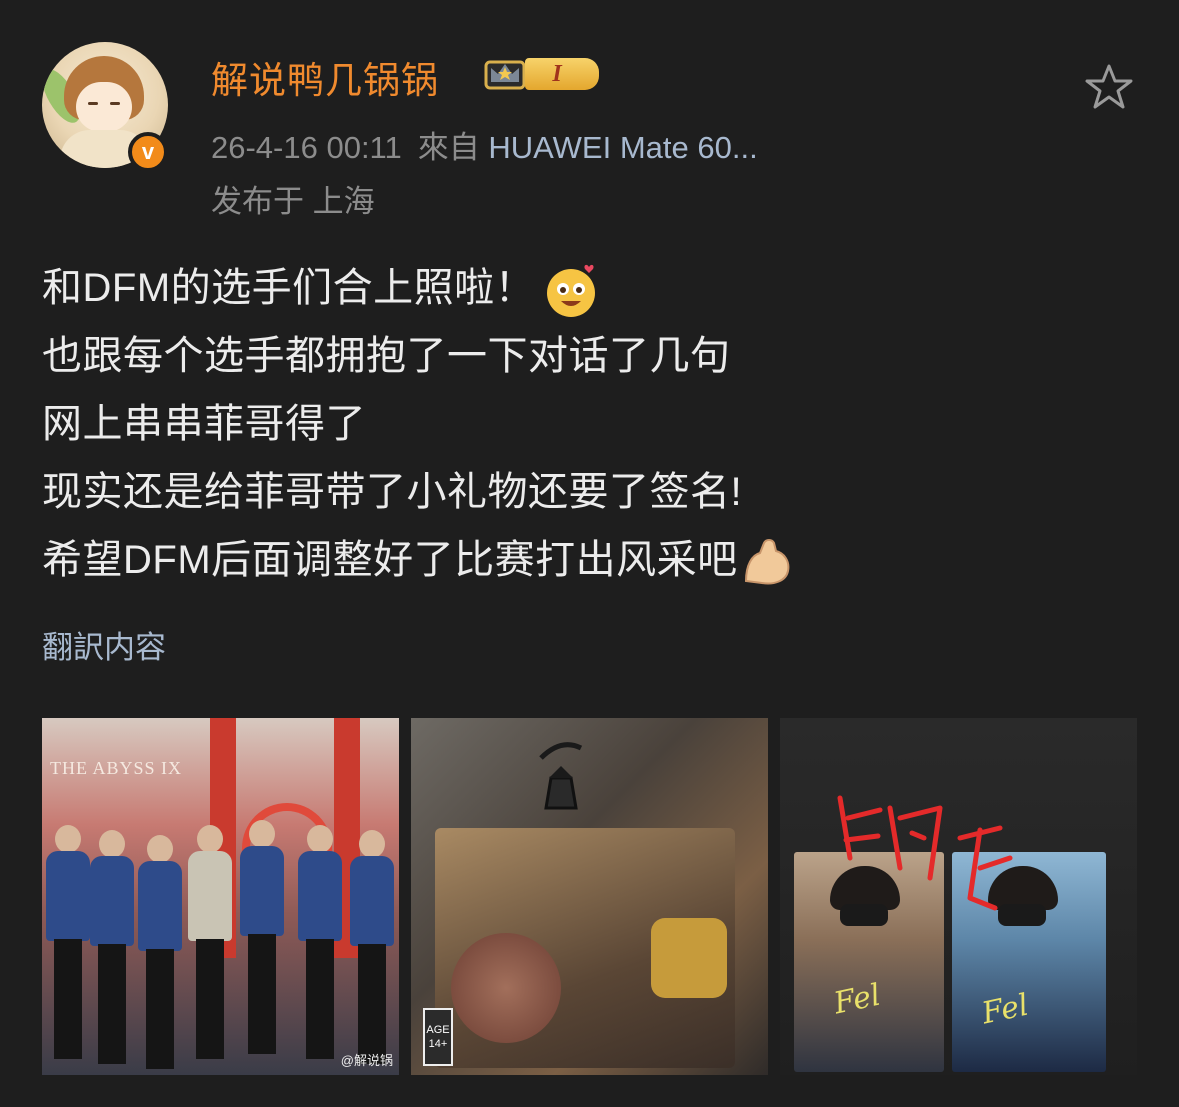 The height and width of the screenshot is (1107, 1179). I want to click on post-line: 也跟每个选手都拥抱了一下对话了几句, so click(386, 356).